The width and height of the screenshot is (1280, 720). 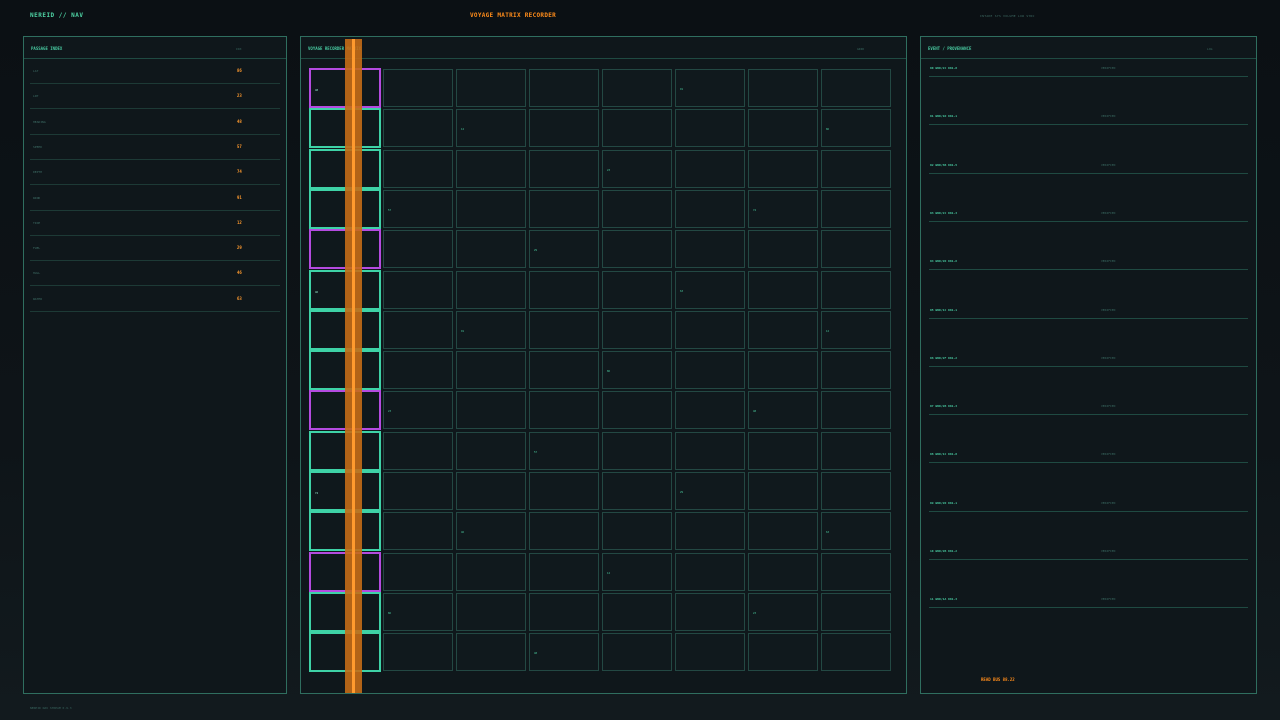 I want to click on index-row: DEPTH 74, so click(x=155, y=173).